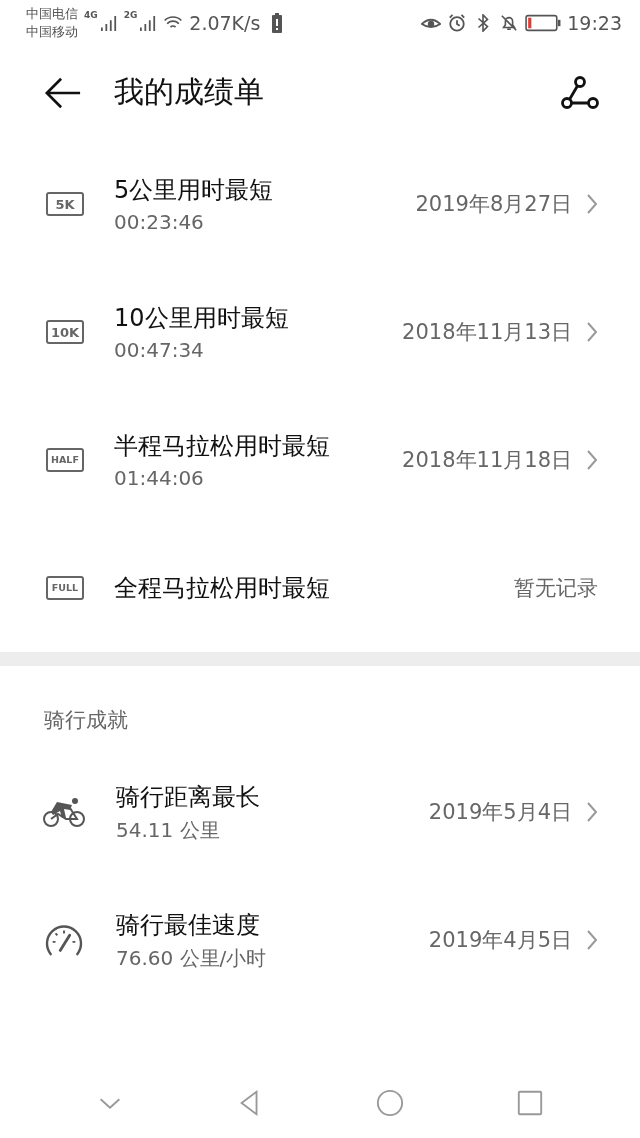 Image resolution: width=640 pixels, height=1138 pixels. What do you see at coordinates (159, 478) in the screenshot?
I see `record-value: 01:44:06` at bounding box center [159, 478].